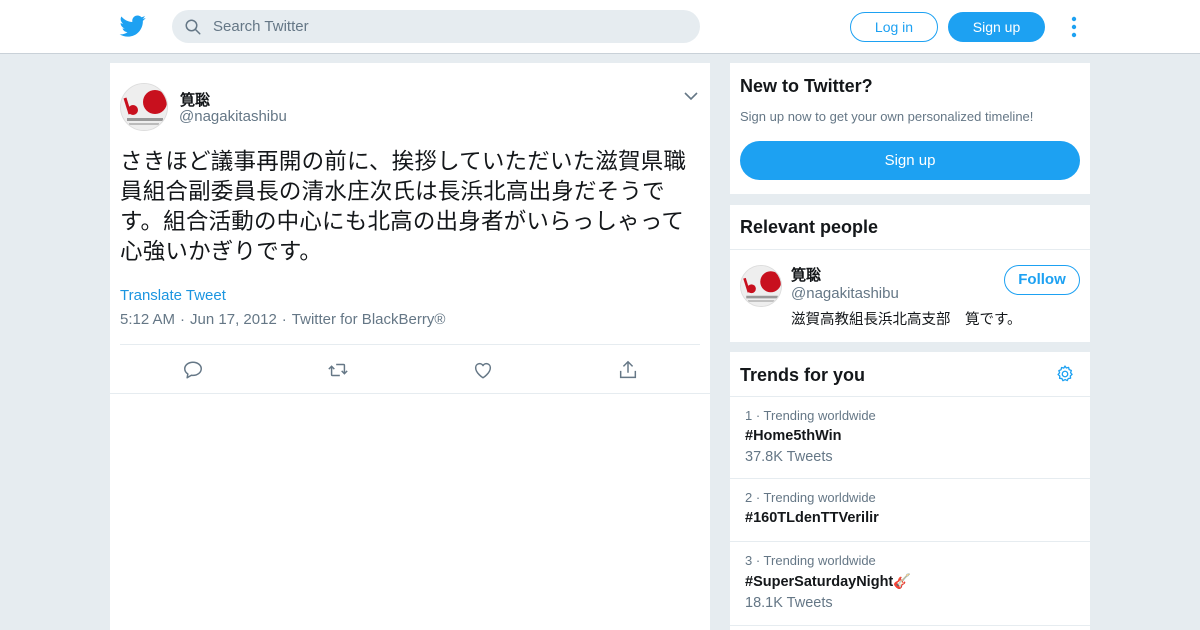 The image size is (1200, 630). Describe the element at coordinates (809, 227) in the screenshot. I see `card-title: Relevant people` at that location.